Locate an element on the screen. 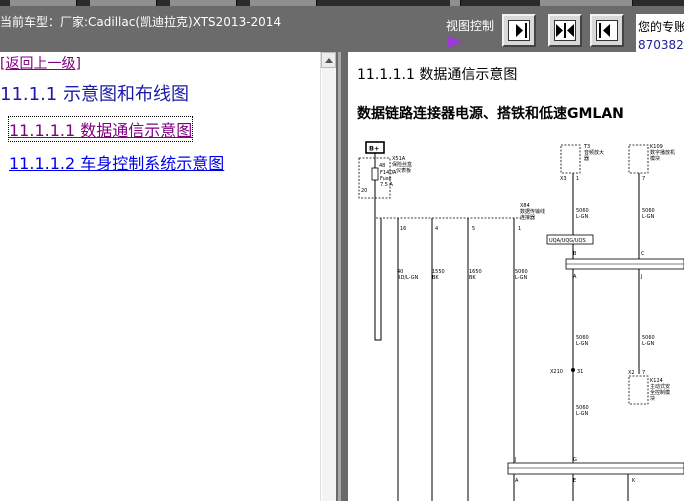  arrow-right-icon is located at coordinates (521, 30).